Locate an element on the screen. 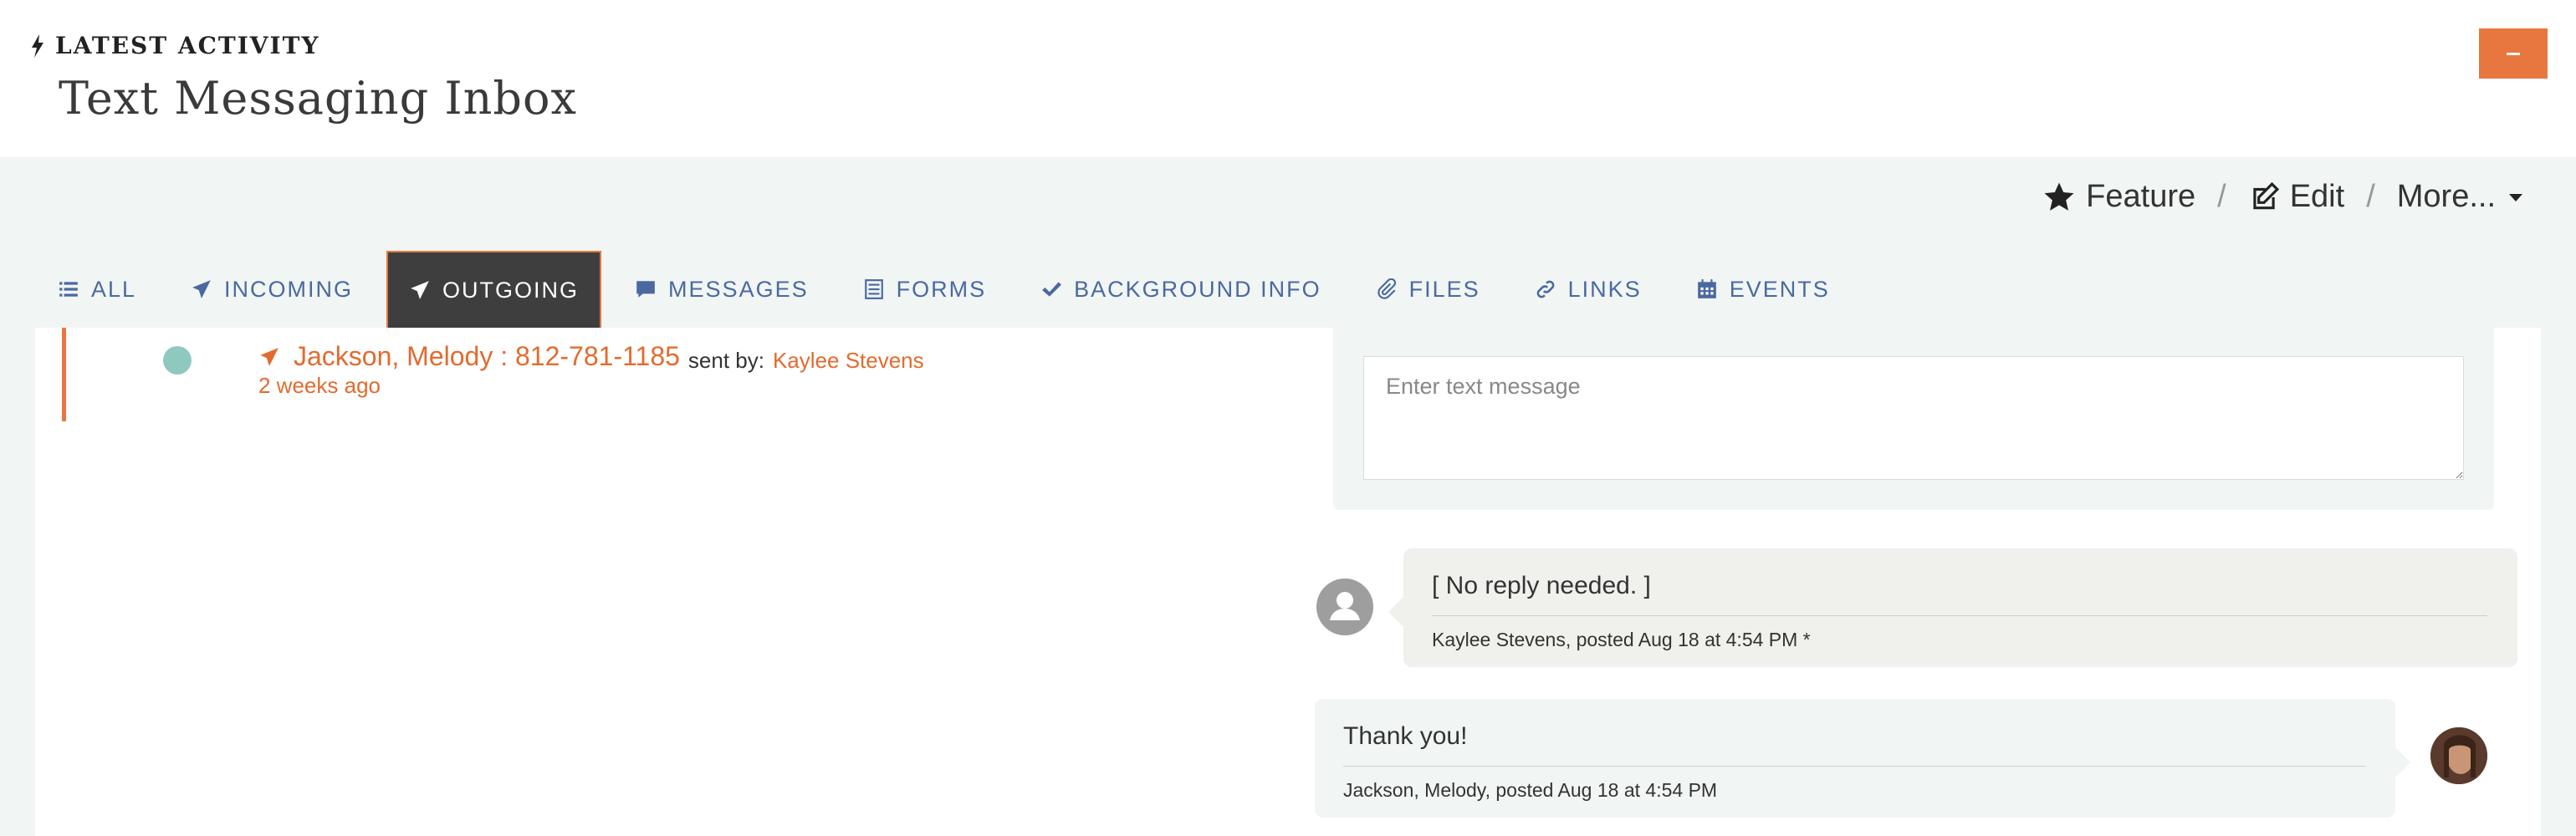  calendar-icon is located at coordinates (1706, 288).